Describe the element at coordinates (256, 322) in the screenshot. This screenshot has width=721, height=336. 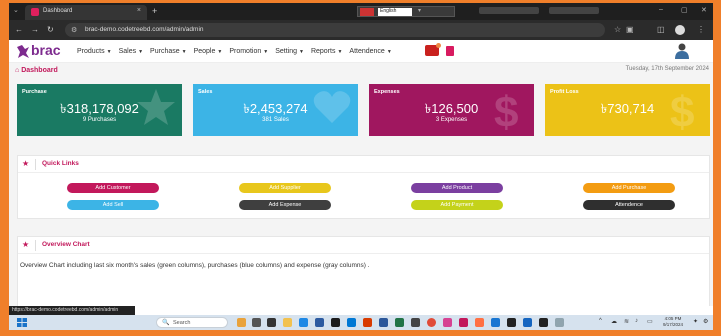
I see `task-view-icon` at that location.